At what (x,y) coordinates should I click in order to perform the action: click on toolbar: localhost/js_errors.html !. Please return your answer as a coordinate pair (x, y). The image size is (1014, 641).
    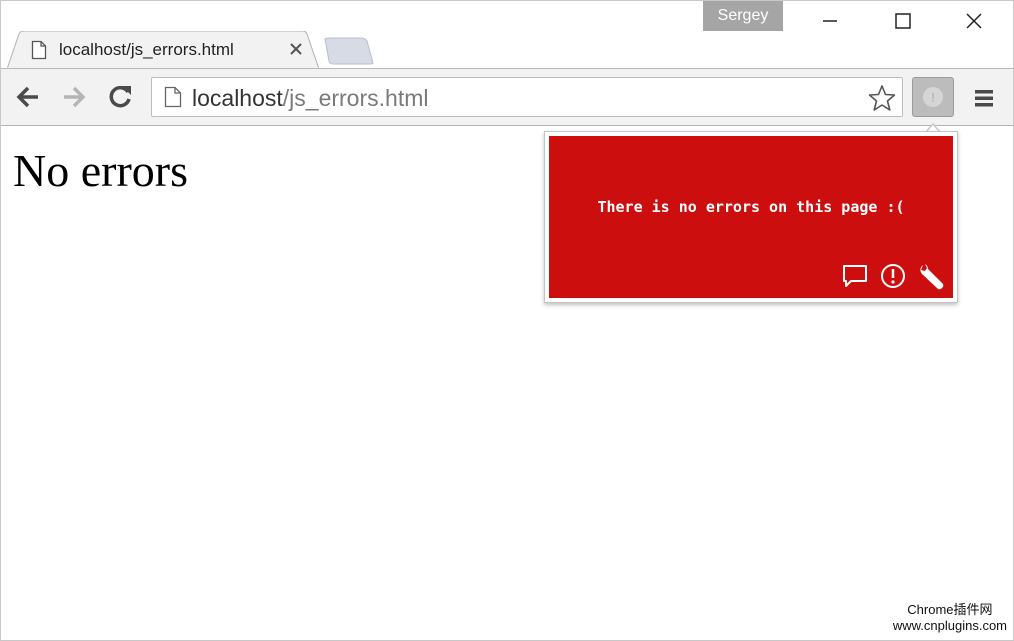
    Looking at the image, I should click on (507, 97).